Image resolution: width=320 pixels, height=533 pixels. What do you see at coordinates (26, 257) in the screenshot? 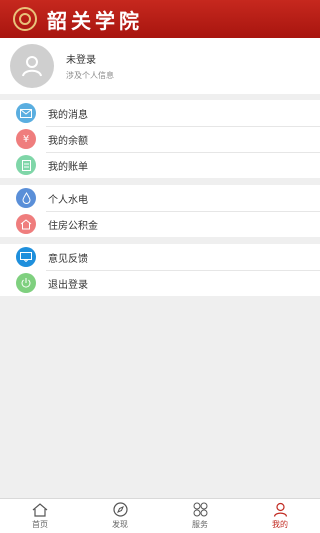
I see `feedback-icon` at bounding box center [26, 257].